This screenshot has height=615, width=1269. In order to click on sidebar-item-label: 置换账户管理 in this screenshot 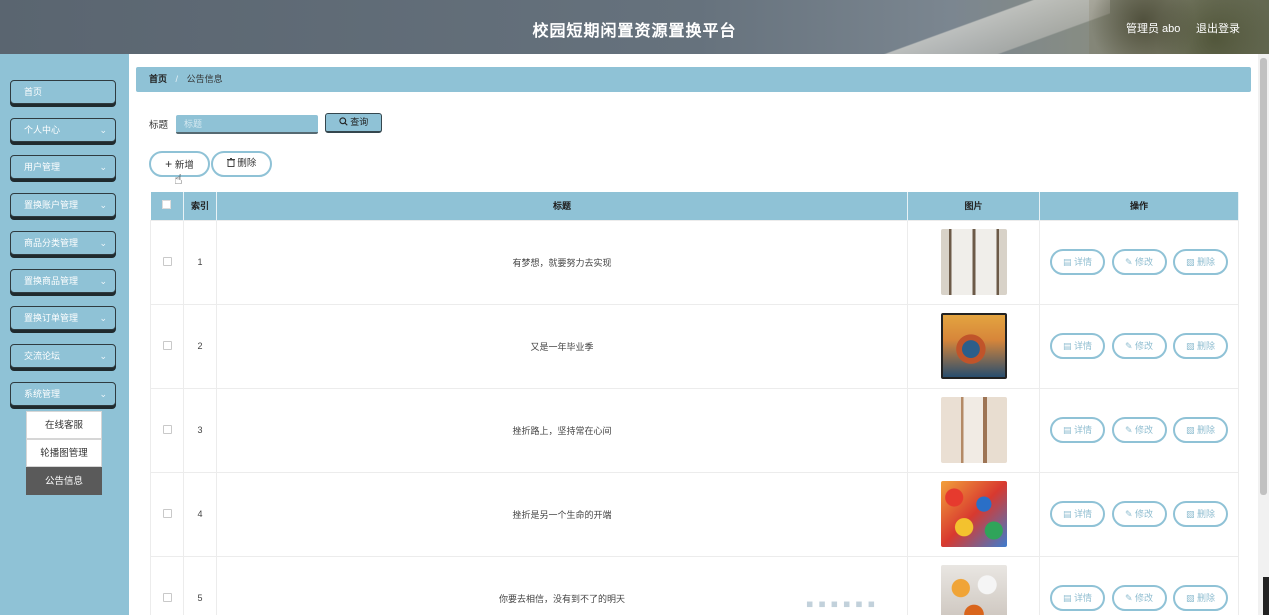, I will do `click(51, 205)`.